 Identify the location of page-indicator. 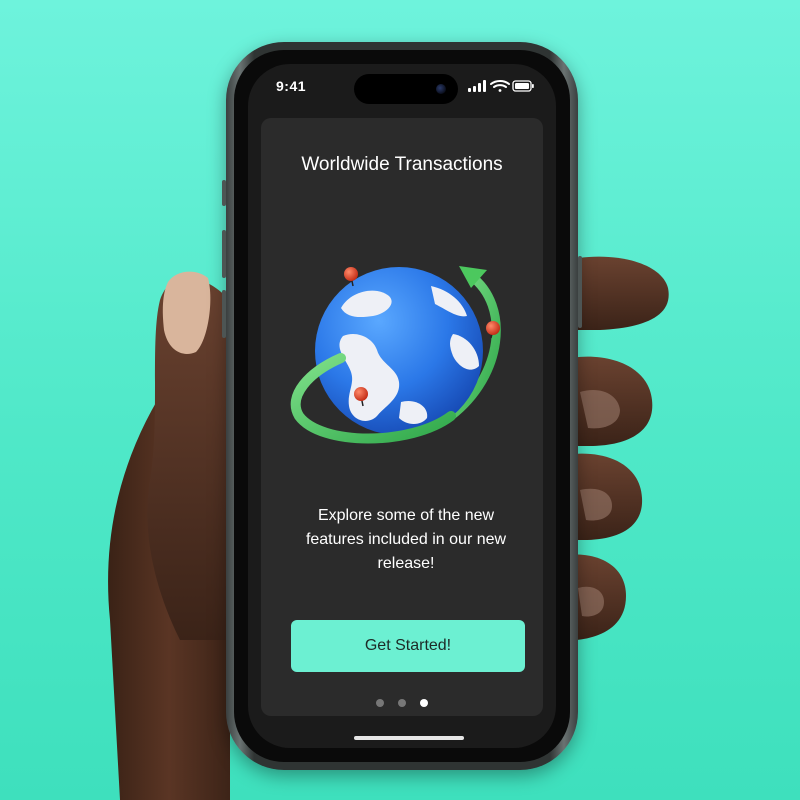
(402, 700).